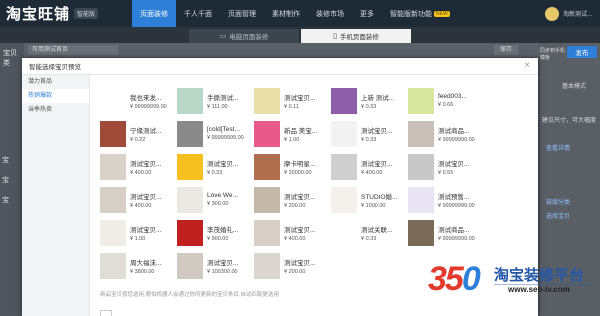  What do you see at coordinates (359, 37) in the screenshot?
I see `tab-mobile-label: 手机页面装修` at bounding box center [359, 37].